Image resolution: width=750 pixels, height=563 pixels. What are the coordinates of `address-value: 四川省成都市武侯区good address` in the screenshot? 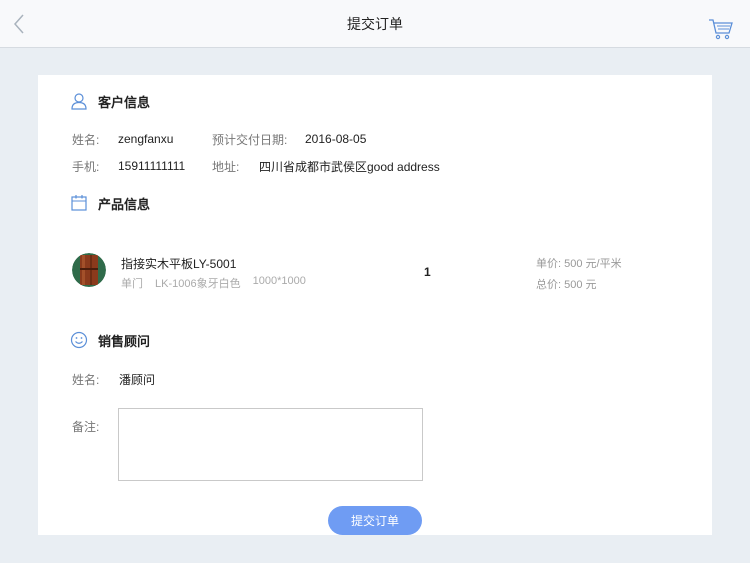 It's located at (349, 166).